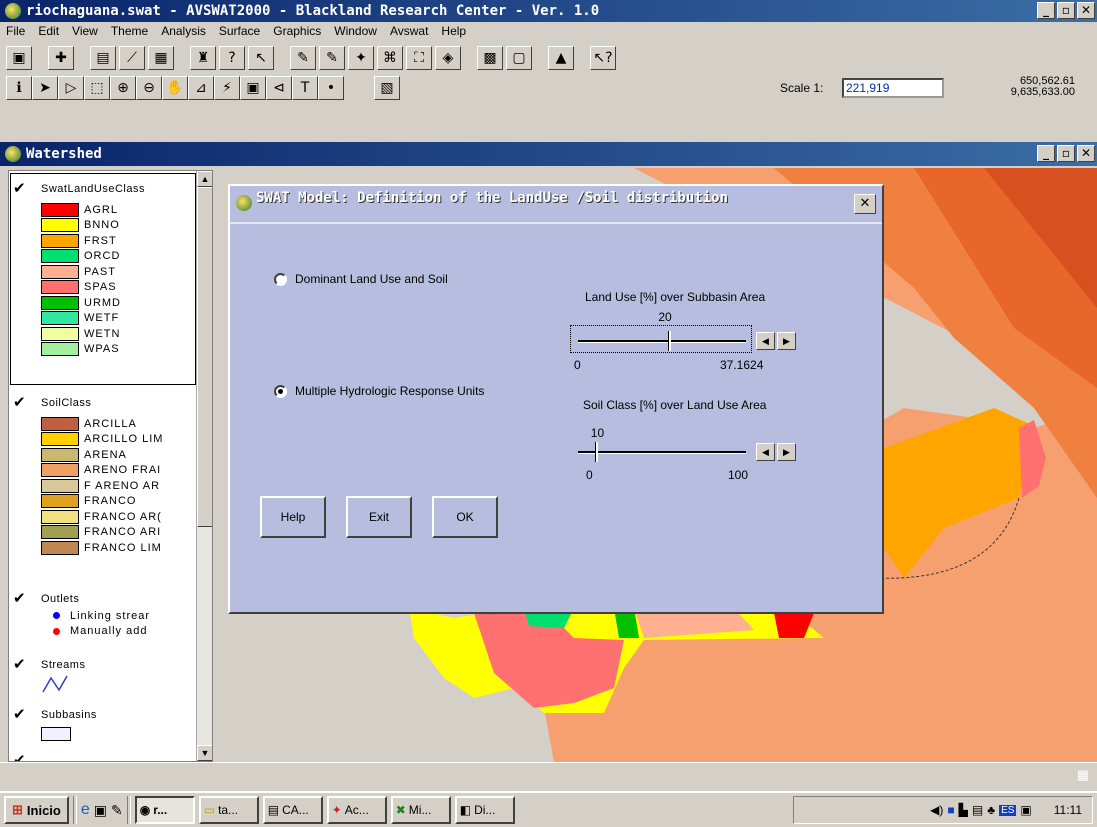  I want to click on soil-slider-track, so click(662, 452).